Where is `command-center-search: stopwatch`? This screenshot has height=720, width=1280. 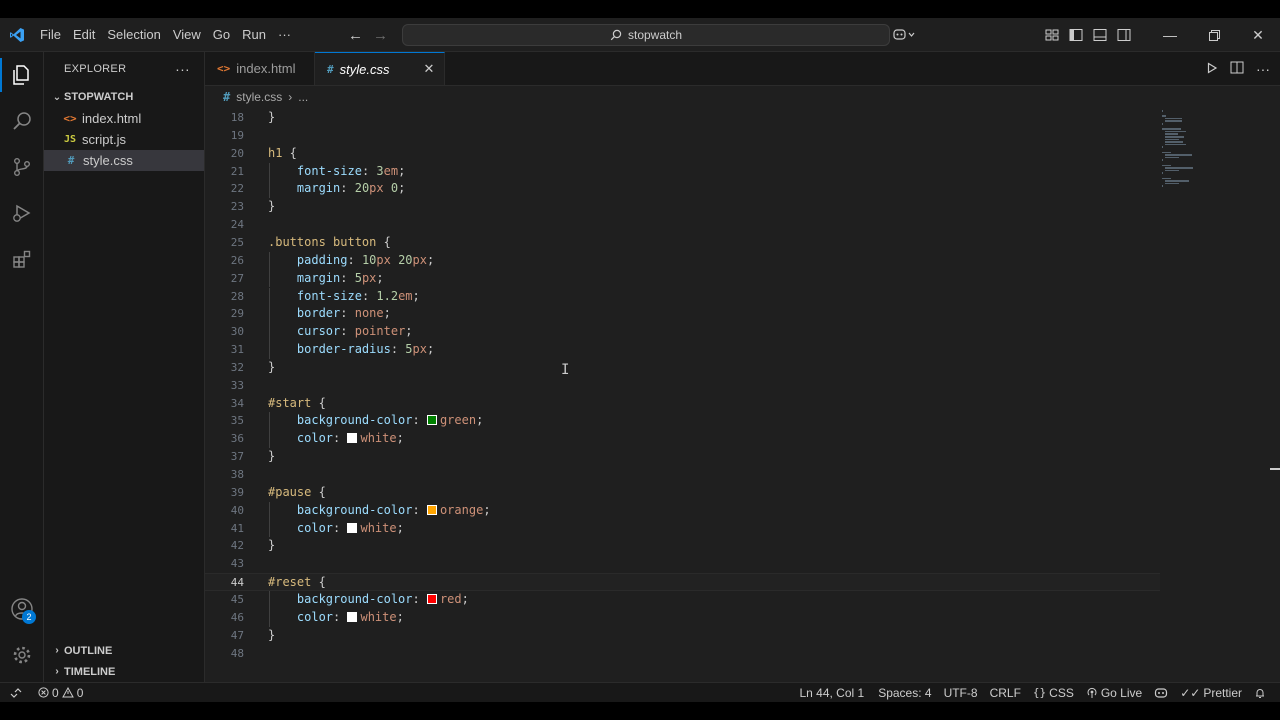
command-center-search: stopwatch is located at coordinates (646, 35).